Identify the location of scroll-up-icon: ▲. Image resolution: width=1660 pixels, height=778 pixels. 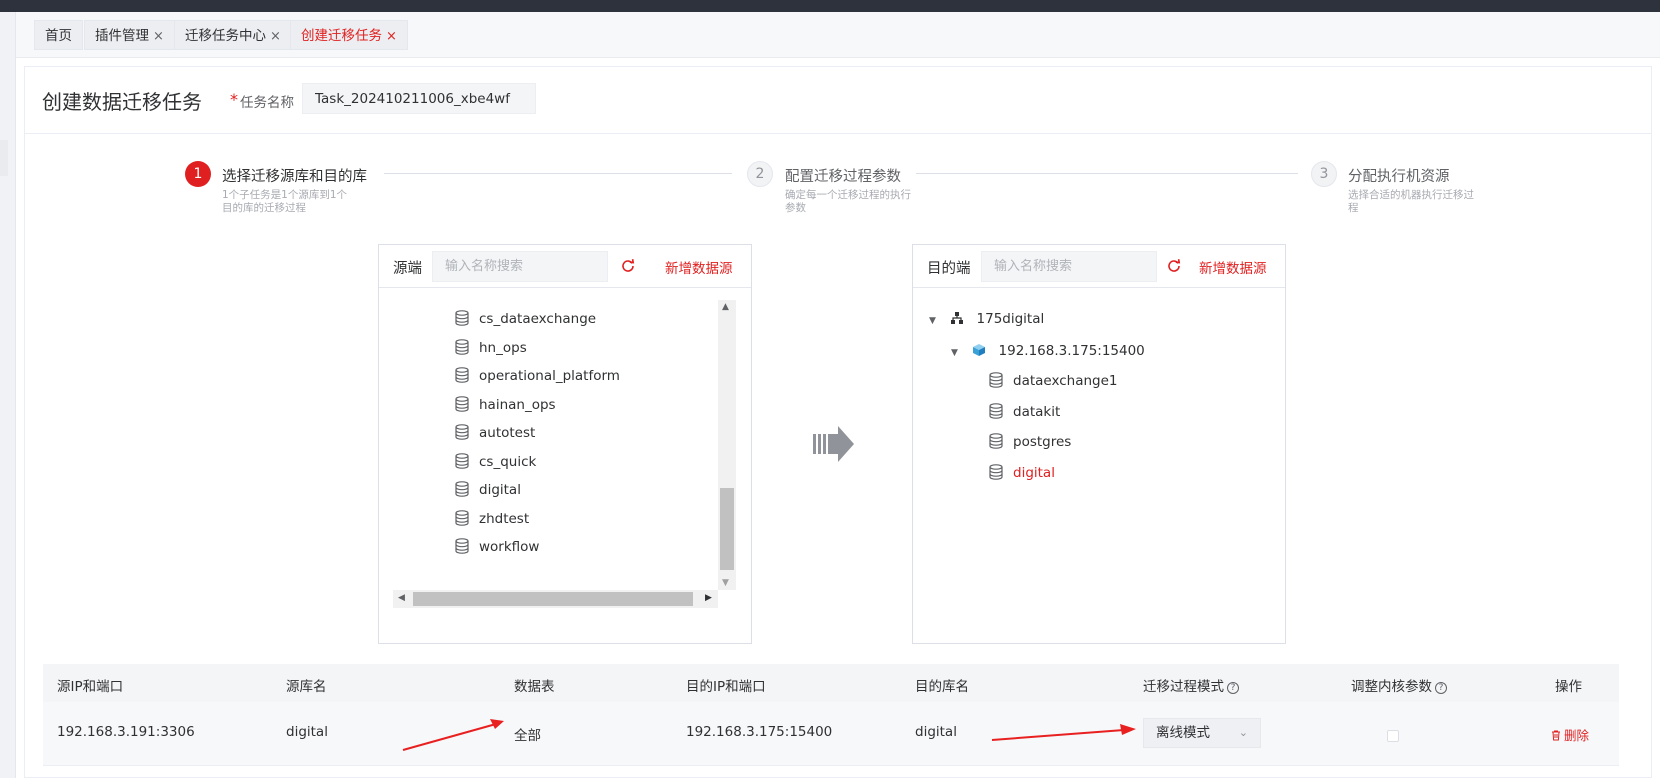
(725, 307).